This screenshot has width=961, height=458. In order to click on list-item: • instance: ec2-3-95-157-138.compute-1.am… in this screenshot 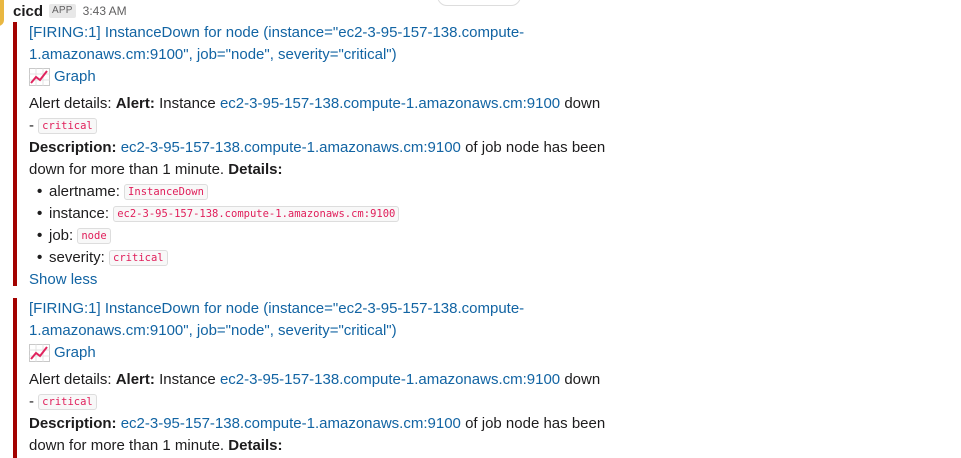, I will do `click(321, 214)`.